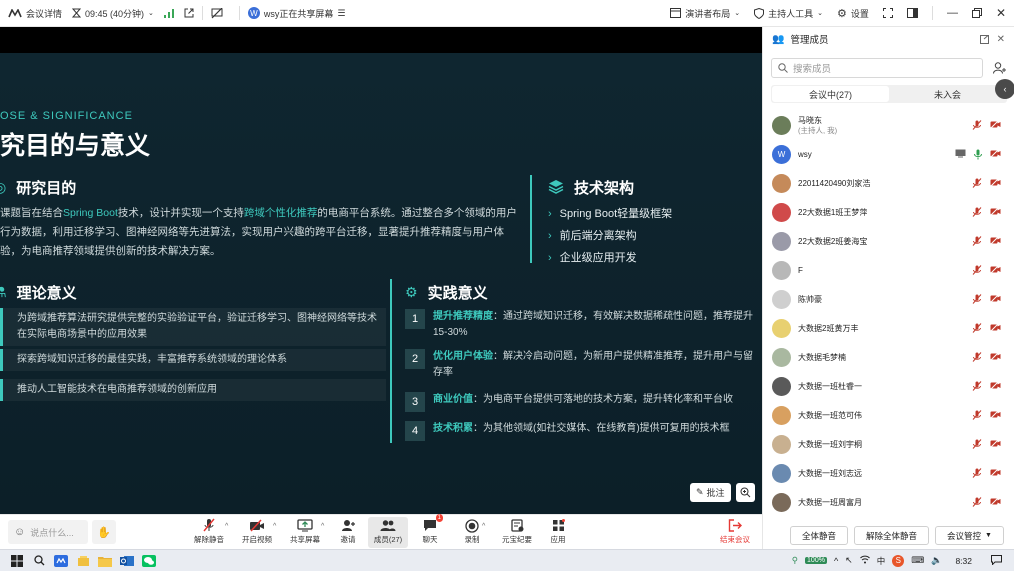 This screenshot has height=571, width=1014. I want to click on signal-icon, so click(168, 13).